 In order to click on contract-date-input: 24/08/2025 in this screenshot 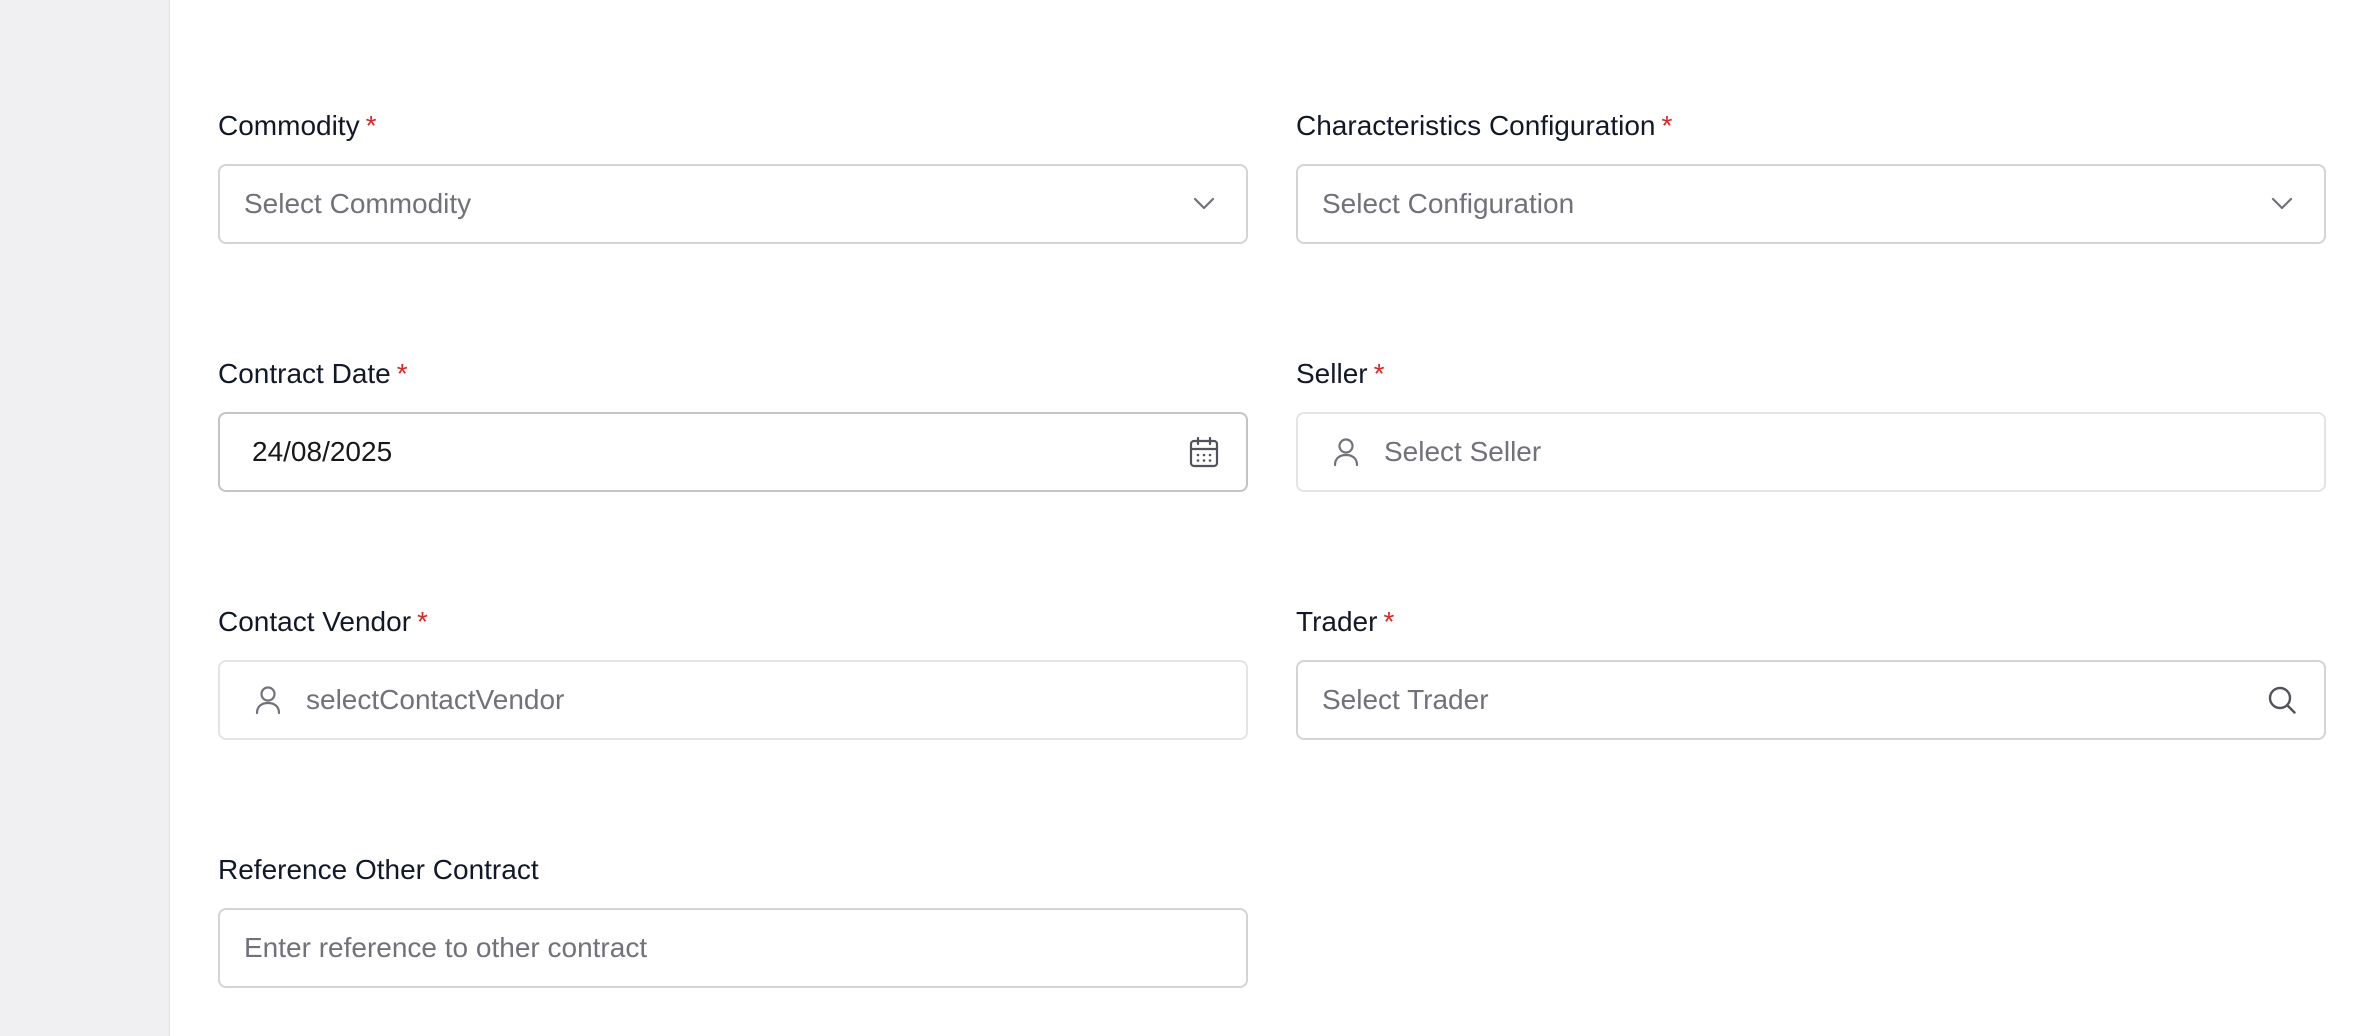, I will do `click(733, 452)`.